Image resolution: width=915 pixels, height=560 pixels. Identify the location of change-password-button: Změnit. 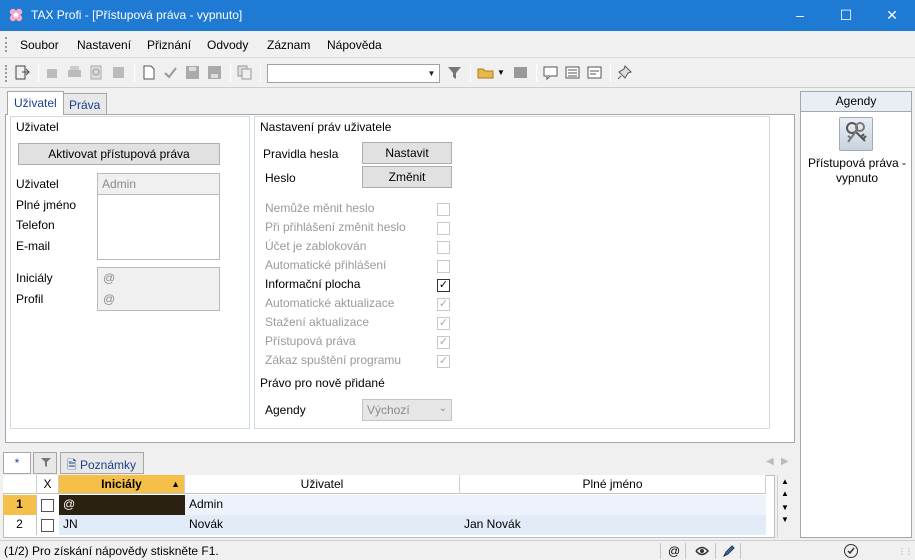
(407, 177).